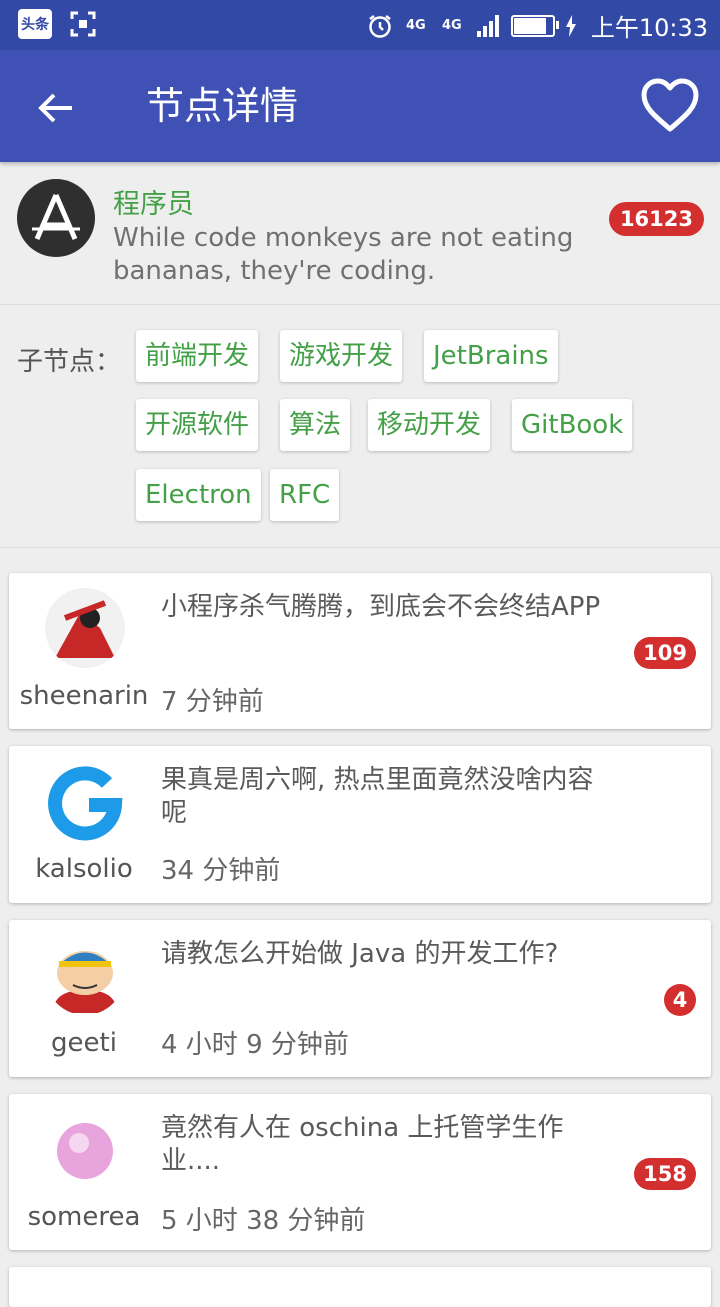 This screenshot has height=1307, width=720. Describe the element at coordinates (451, 25) in the screenshot. I see `network-type-2: 4G` at that location.